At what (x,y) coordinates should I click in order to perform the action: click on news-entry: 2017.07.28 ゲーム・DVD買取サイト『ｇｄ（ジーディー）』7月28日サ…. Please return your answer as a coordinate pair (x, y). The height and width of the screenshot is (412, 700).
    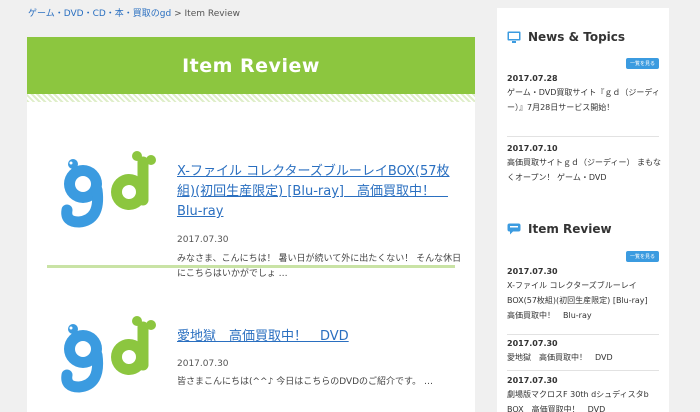
    Looking at the image, I should click on (584, 94).